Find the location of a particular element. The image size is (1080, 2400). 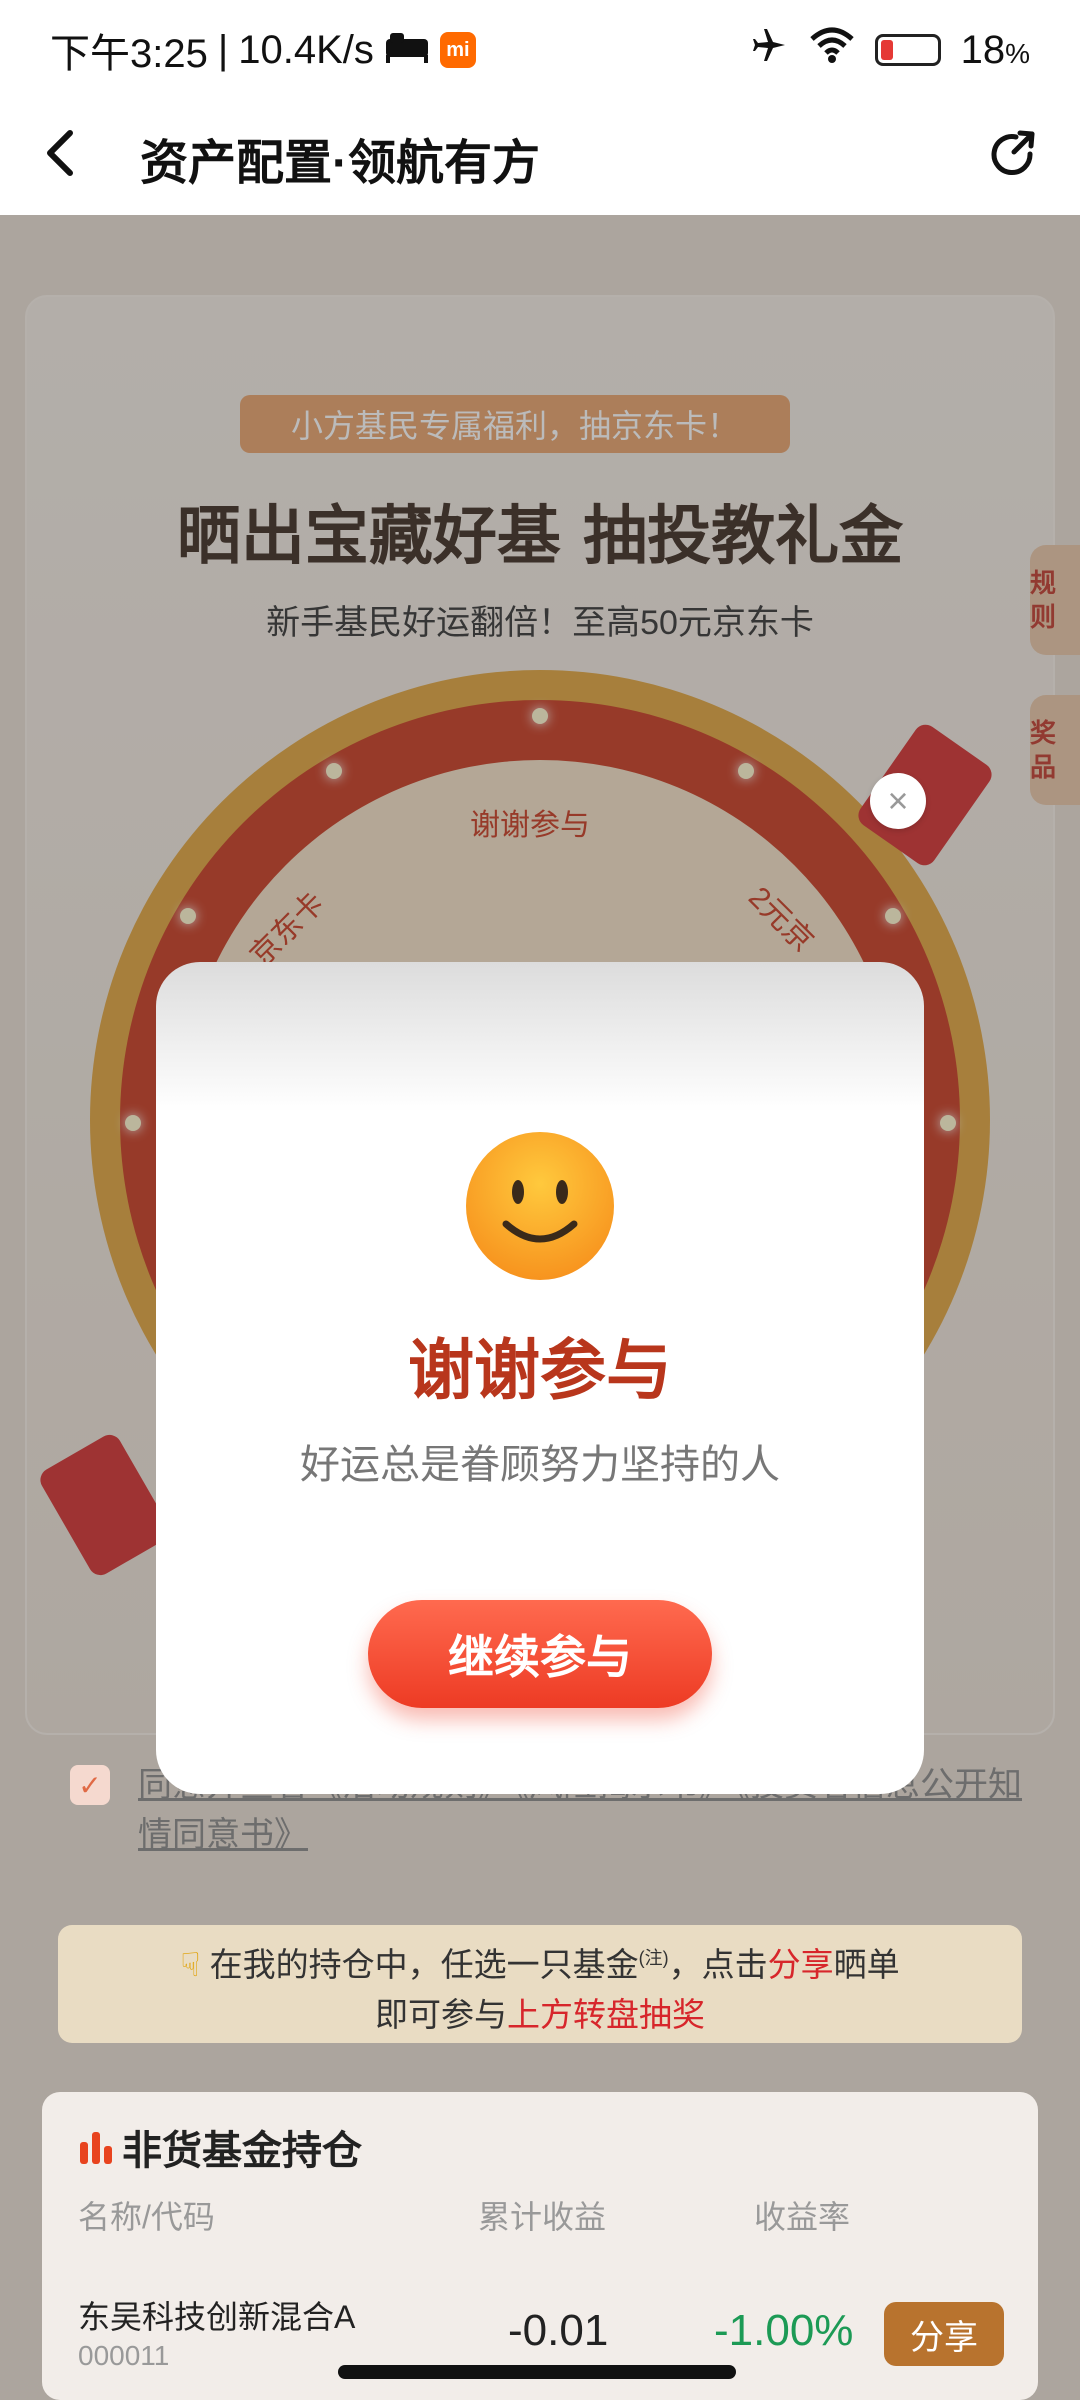

battery-percent: 18 is located at coordinates (983, 49).